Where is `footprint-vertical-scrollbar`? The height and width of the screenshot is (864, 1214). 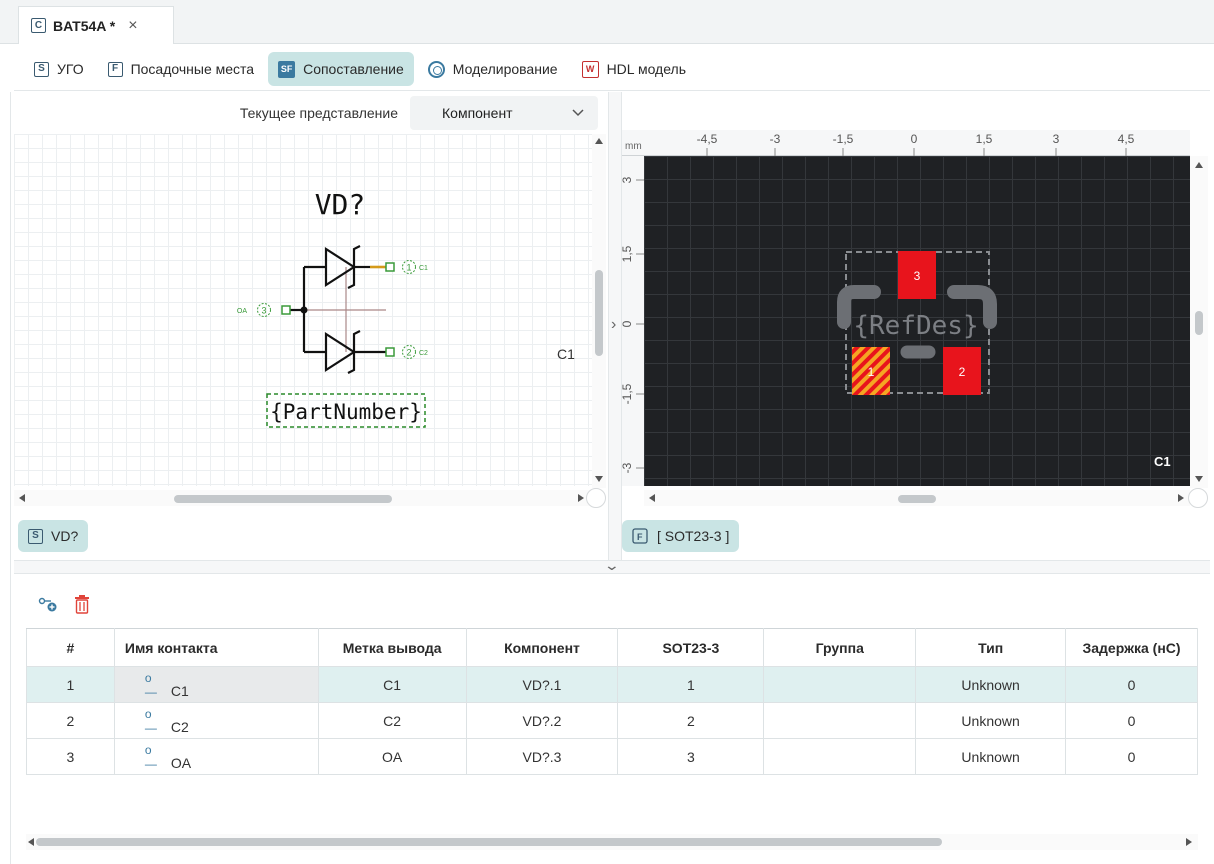 footprint-vertical-scrollbar is located at coordinates (1199, 322).